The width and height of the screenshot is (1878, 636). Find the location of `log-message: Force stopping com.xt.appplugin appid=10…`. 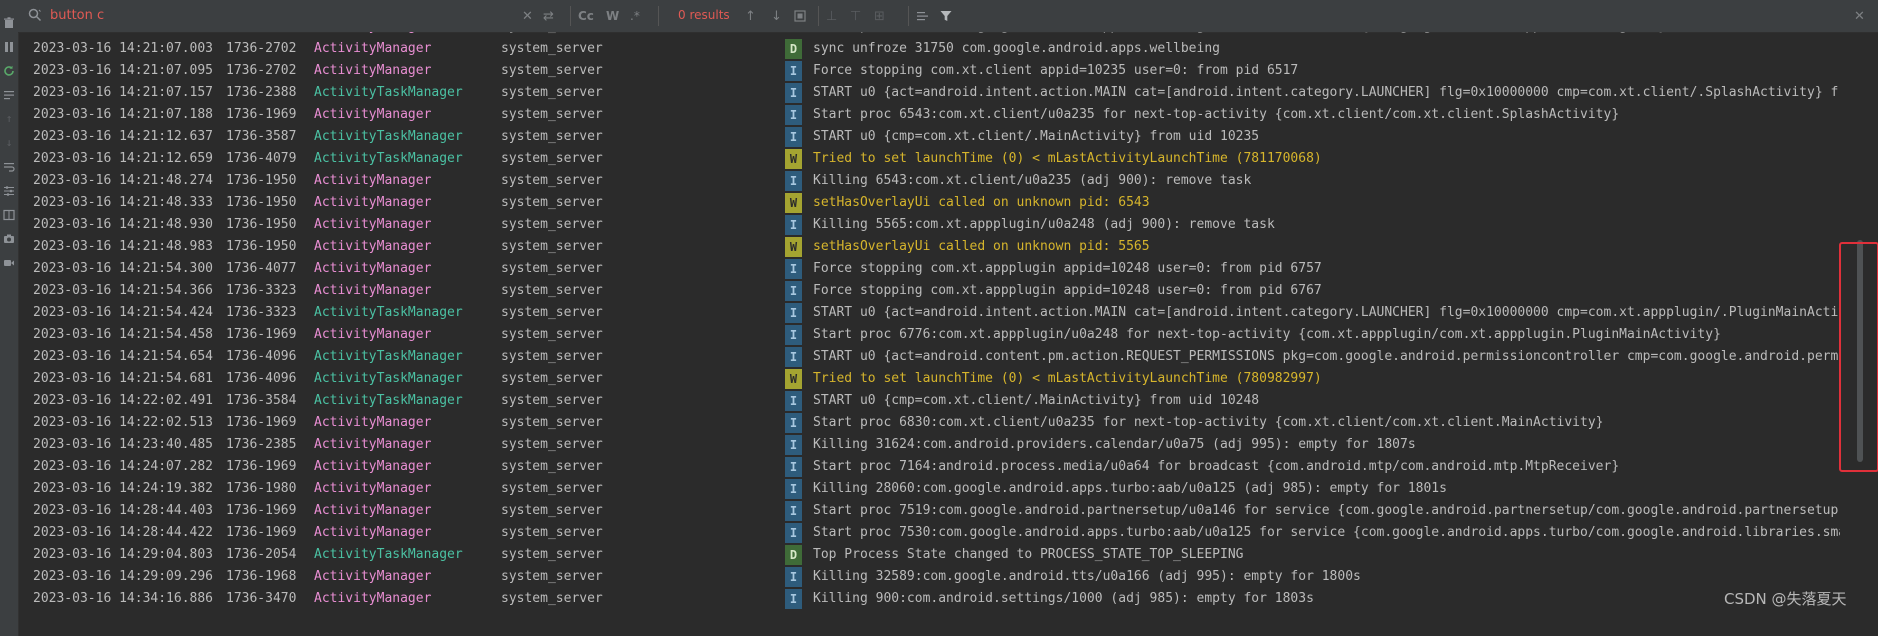

log-message: Force stopping com.xt.appplugin appid=10… is located at coordinates (1067, 290).